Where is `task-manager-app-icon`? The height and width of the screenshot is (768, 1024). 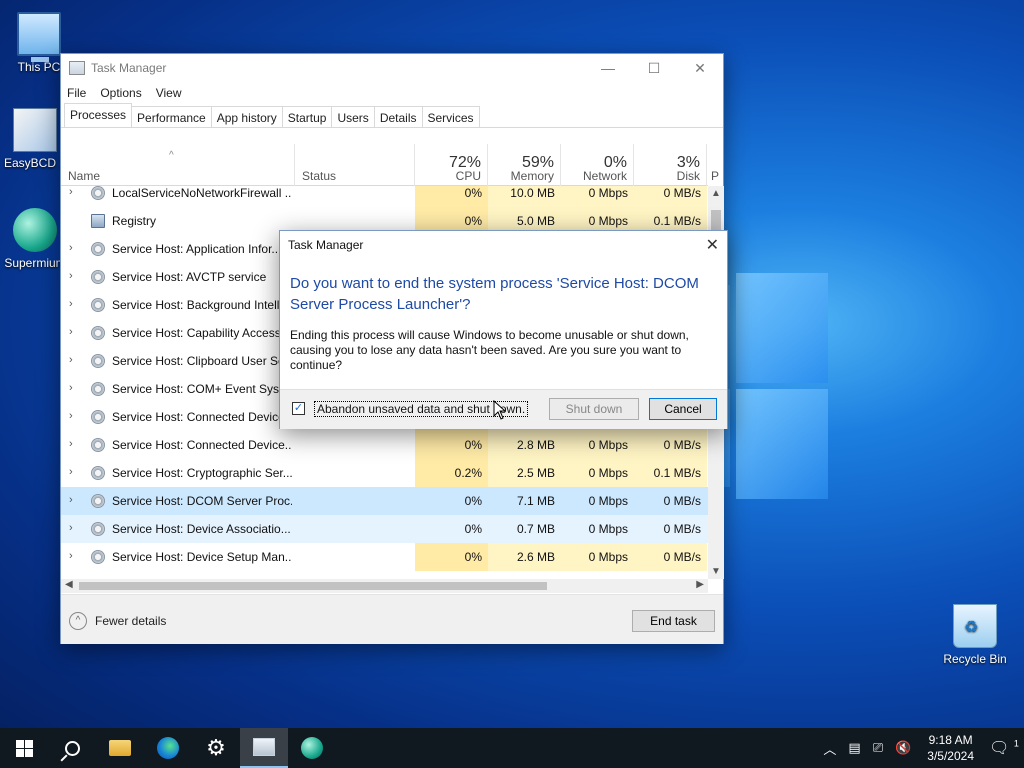
task-manager-app-icon is located at coordinates (77, 68).